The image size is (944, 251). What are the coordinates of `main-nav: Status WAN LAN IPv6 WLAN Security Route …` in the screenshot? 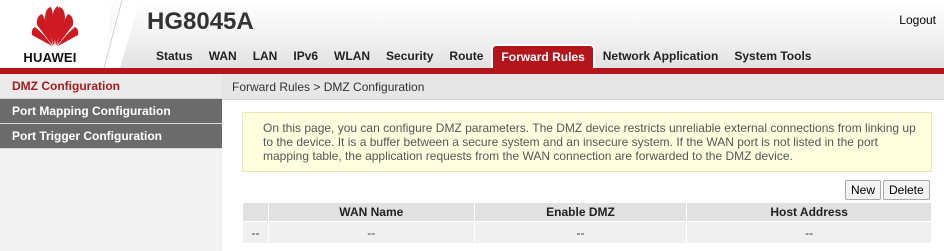 It's located at (483, 56).